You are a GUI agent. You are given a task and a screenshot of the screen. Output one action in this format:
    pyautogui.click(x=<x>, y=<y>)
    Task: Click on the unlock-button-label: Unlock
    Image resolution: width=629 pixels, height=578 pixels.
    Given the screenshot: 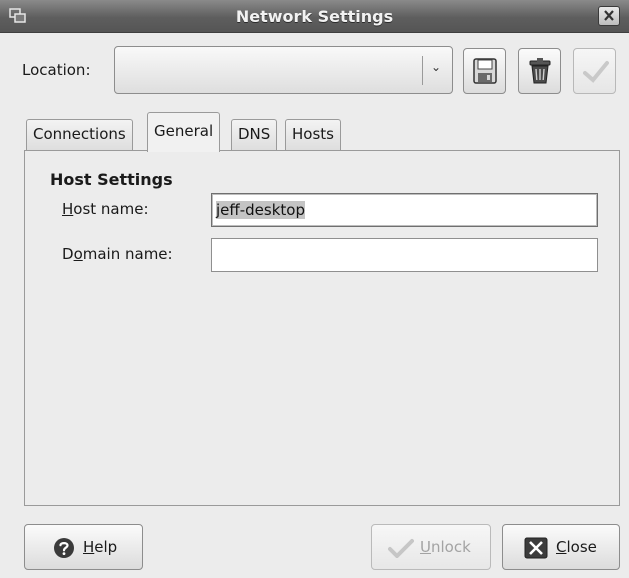 What is the action you would take?
    pyautogui.click(x=445, y=547)
    